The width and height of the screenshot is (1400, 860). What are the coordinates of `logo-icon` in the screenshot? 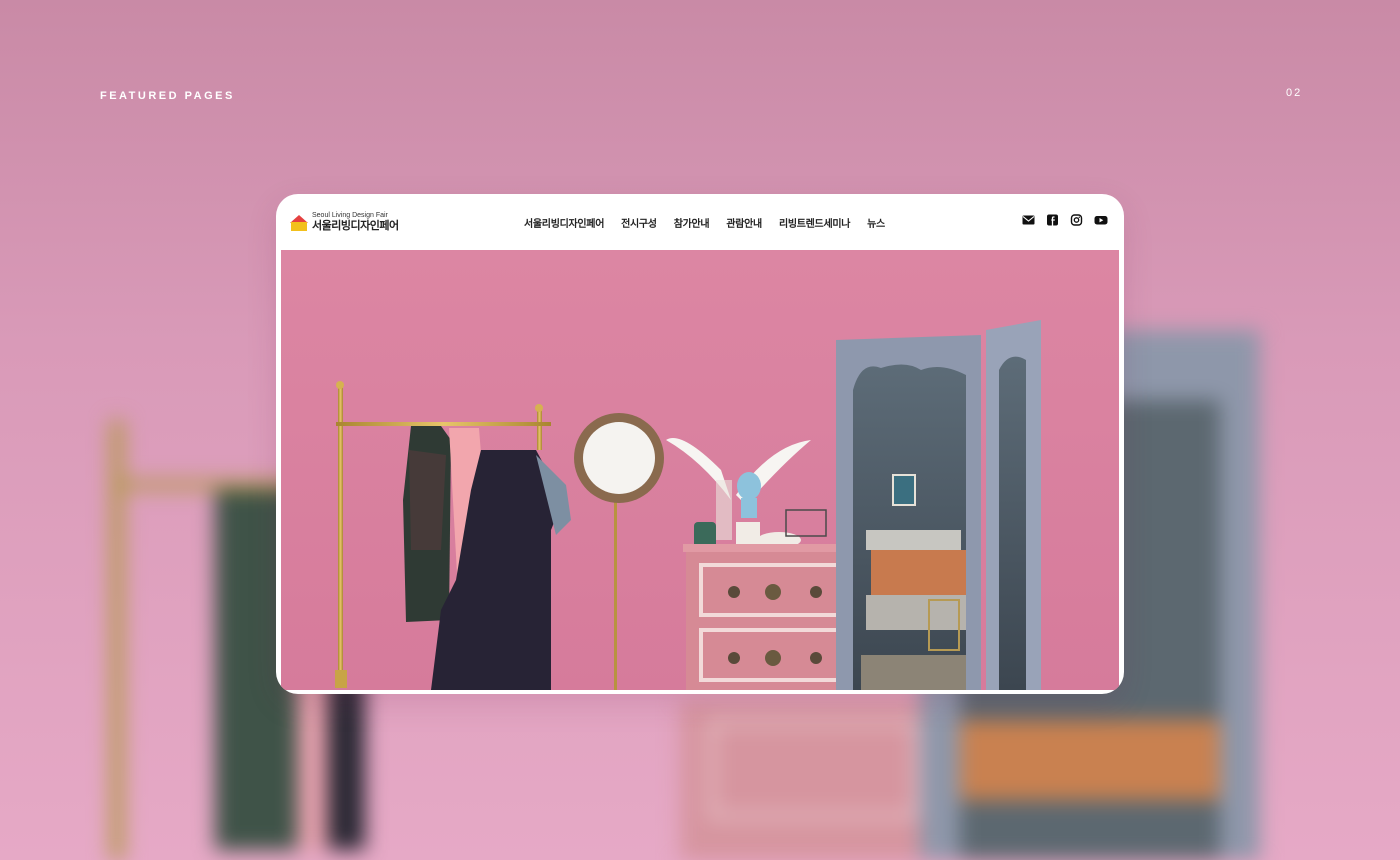 It's located at (299, 222).